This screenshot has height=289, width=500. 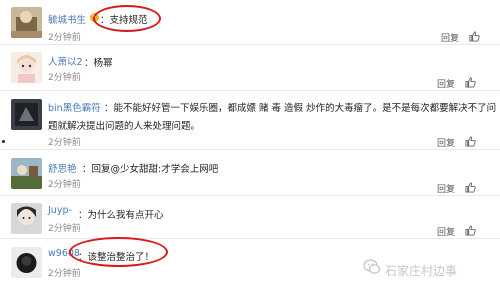 What do you see at coordinates (121, 215) in the screenshot?
I see `comment-text: ：为什么我有点开心` at bounding box center [121, 215].